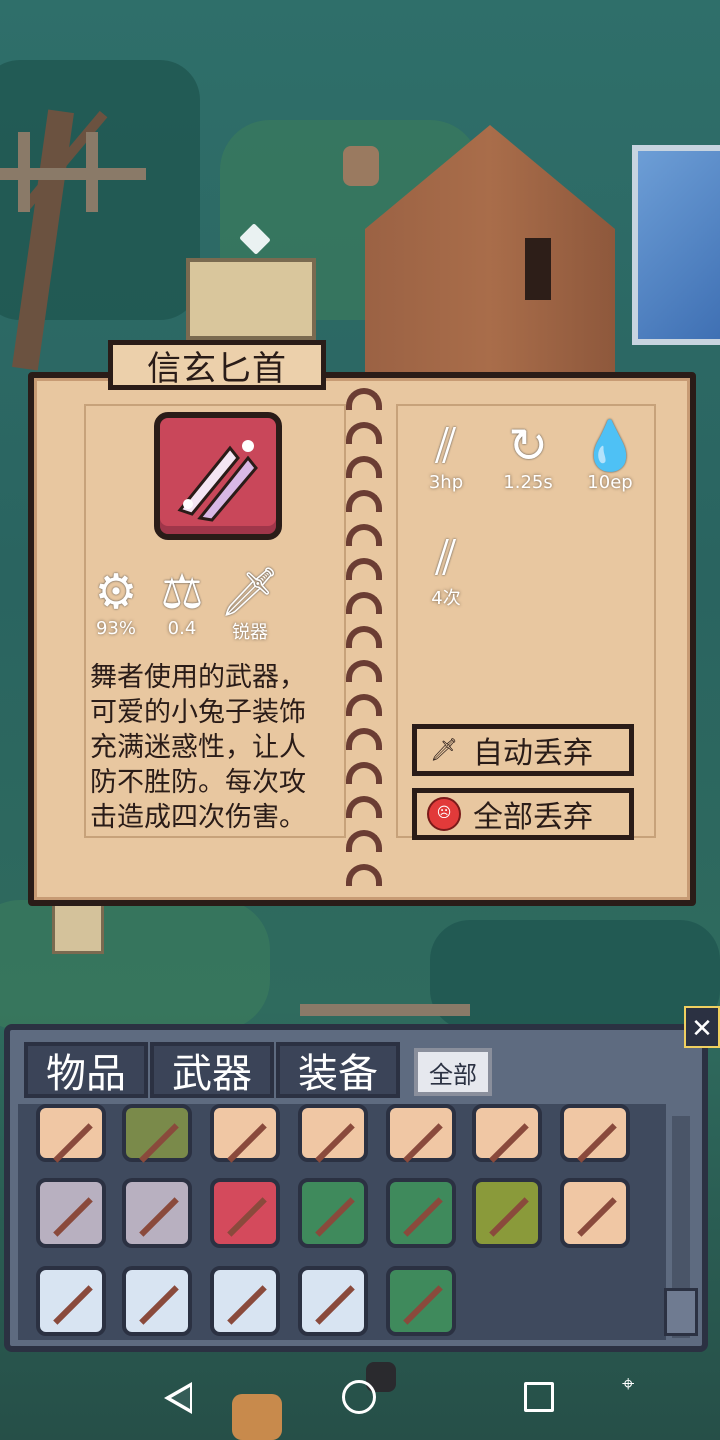  Describe the element at coordinates (446, 558) in the screenshot. I see `multi-slash-icon: ⫽` at that location.